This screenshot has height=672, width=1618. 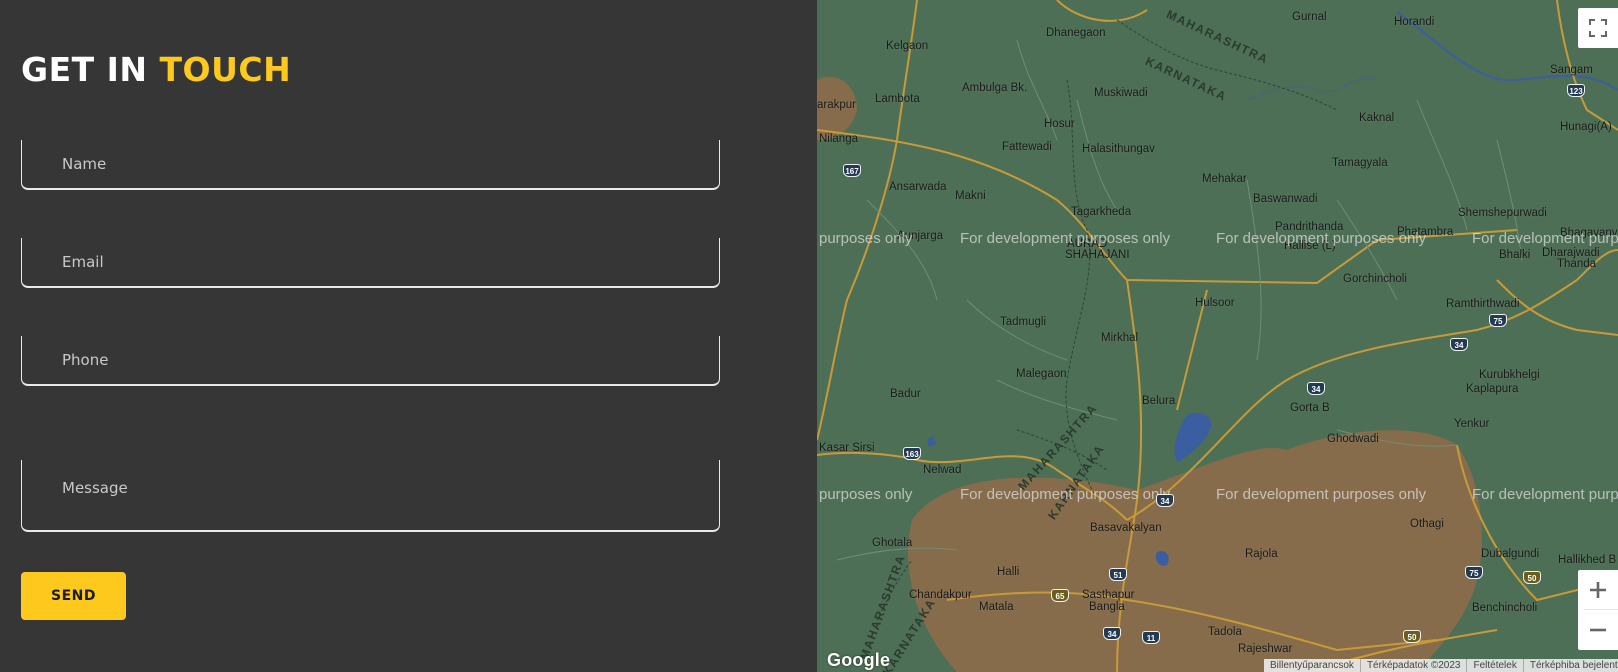 I want to click on email-field-wrapper, so click(x=370, y=263).